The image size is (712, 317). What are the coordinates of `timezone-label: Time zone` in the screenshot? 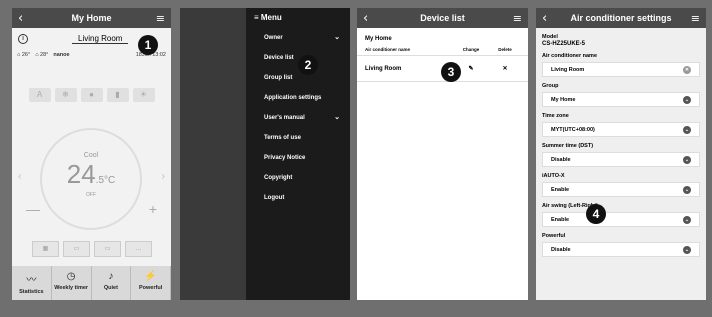 It's located at (555, 116).